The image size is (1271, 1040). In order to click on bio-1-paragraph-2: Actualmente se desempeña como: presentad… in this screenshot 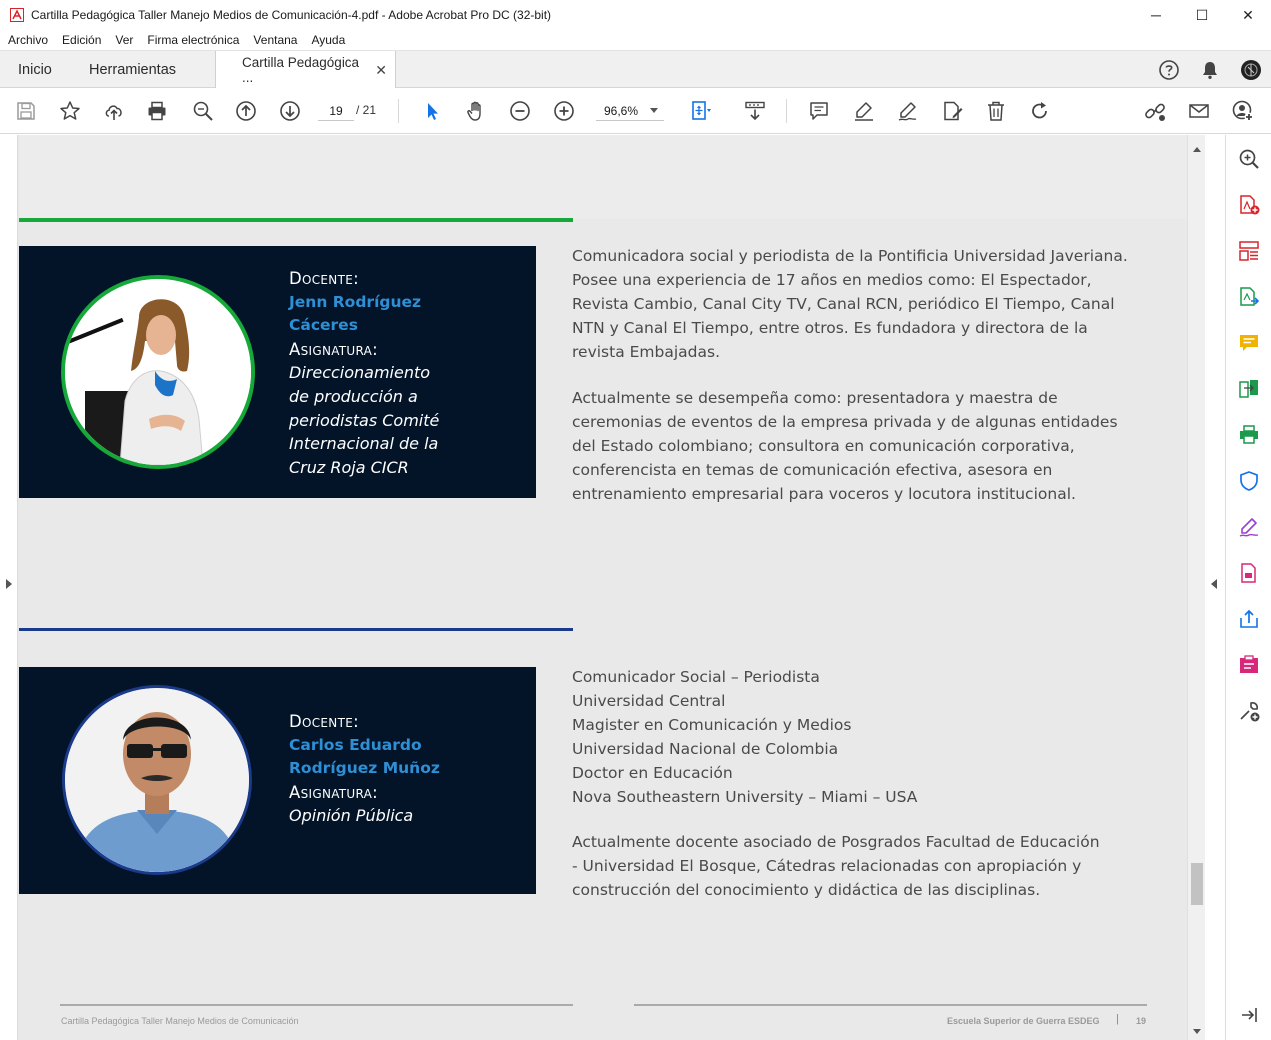, I will do `click(862, 446)`.